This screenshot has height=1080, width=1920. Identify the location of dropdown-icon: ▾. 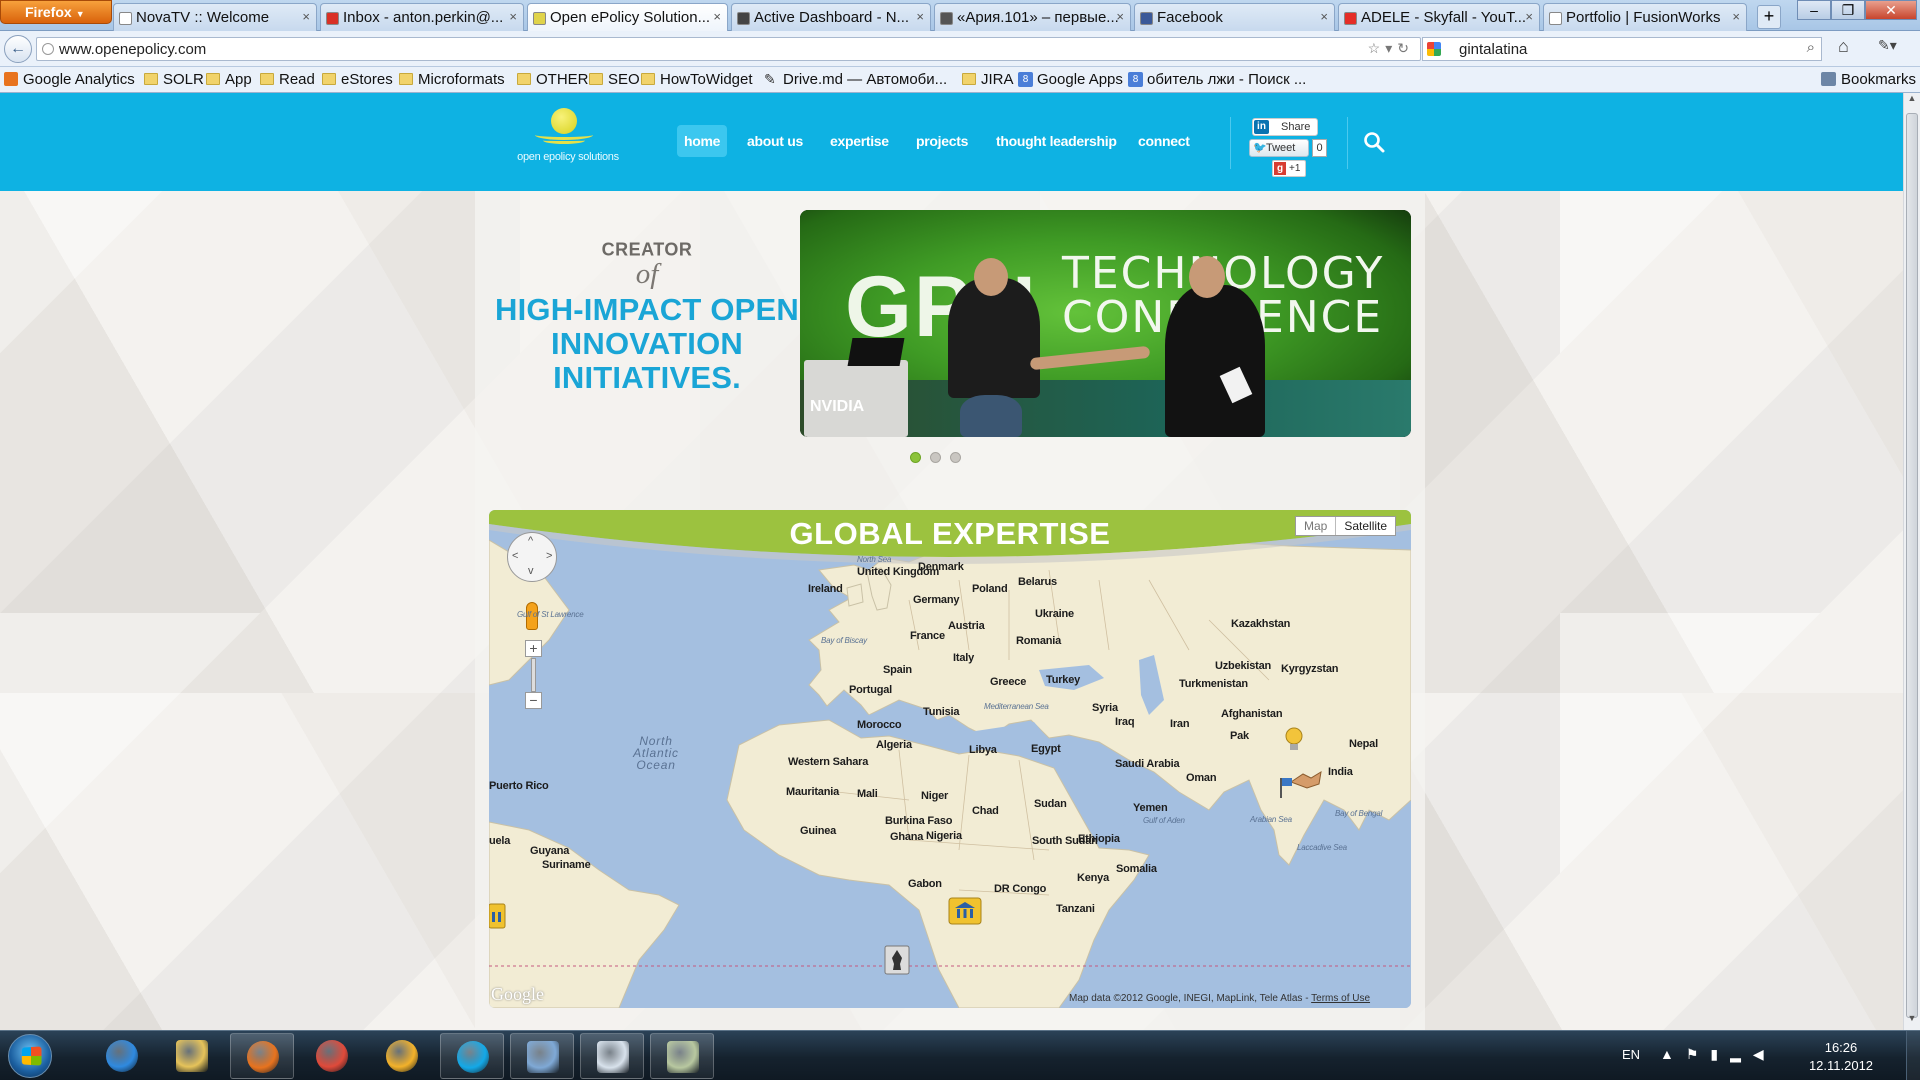
(1391, 48).